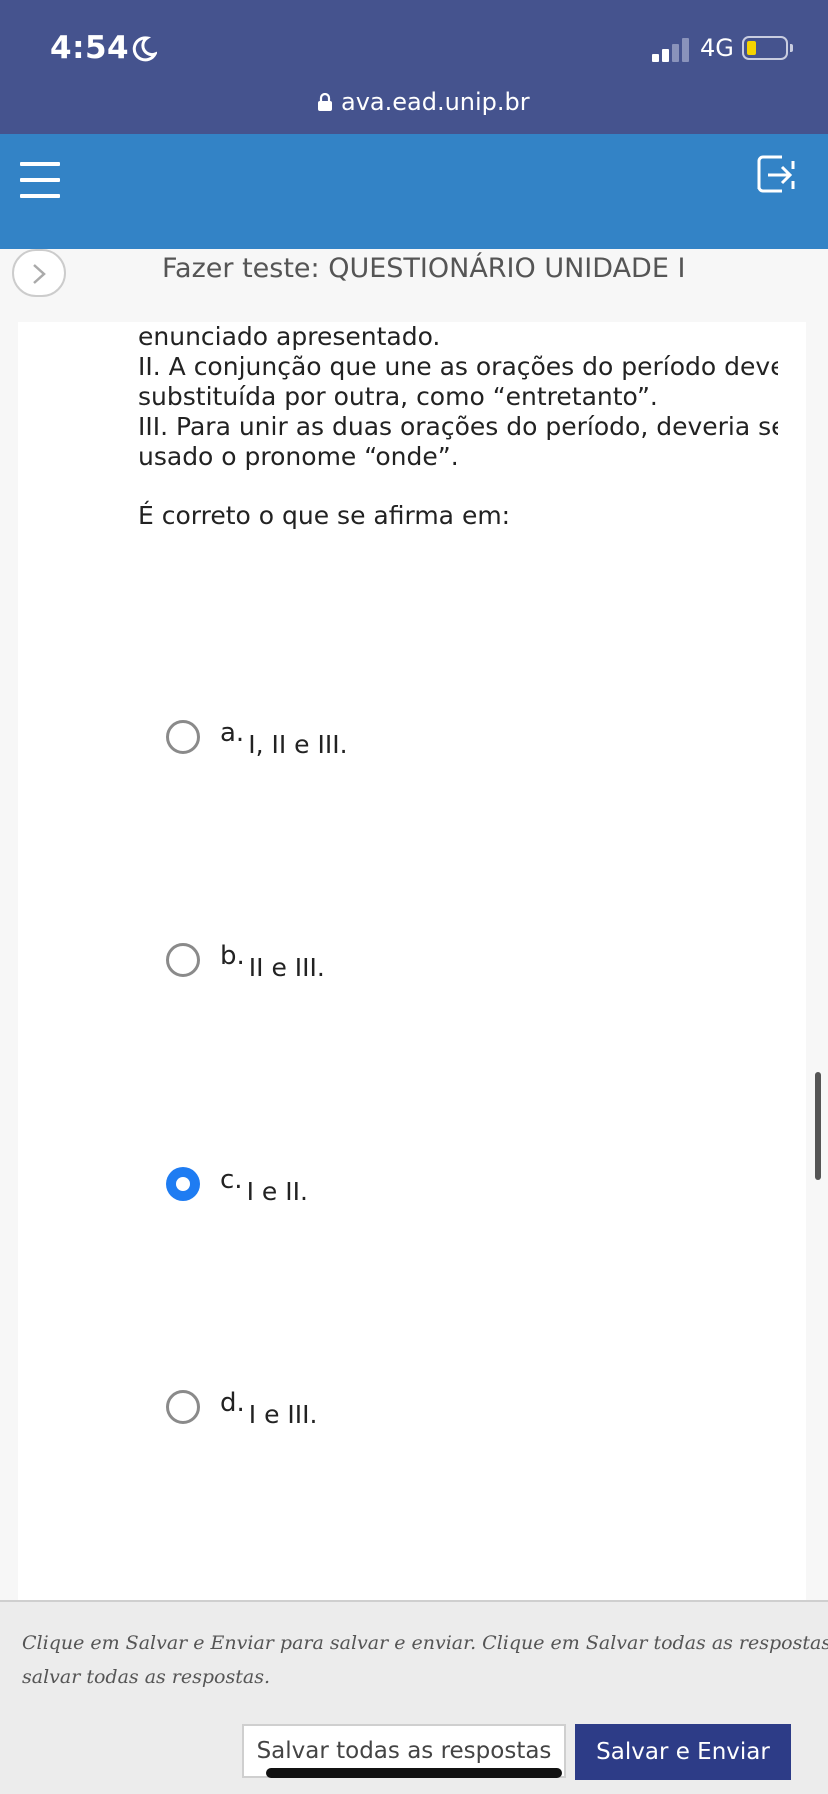 The image size is (828, 1794). I want to click on option-letter: d., so click(232, 1403).